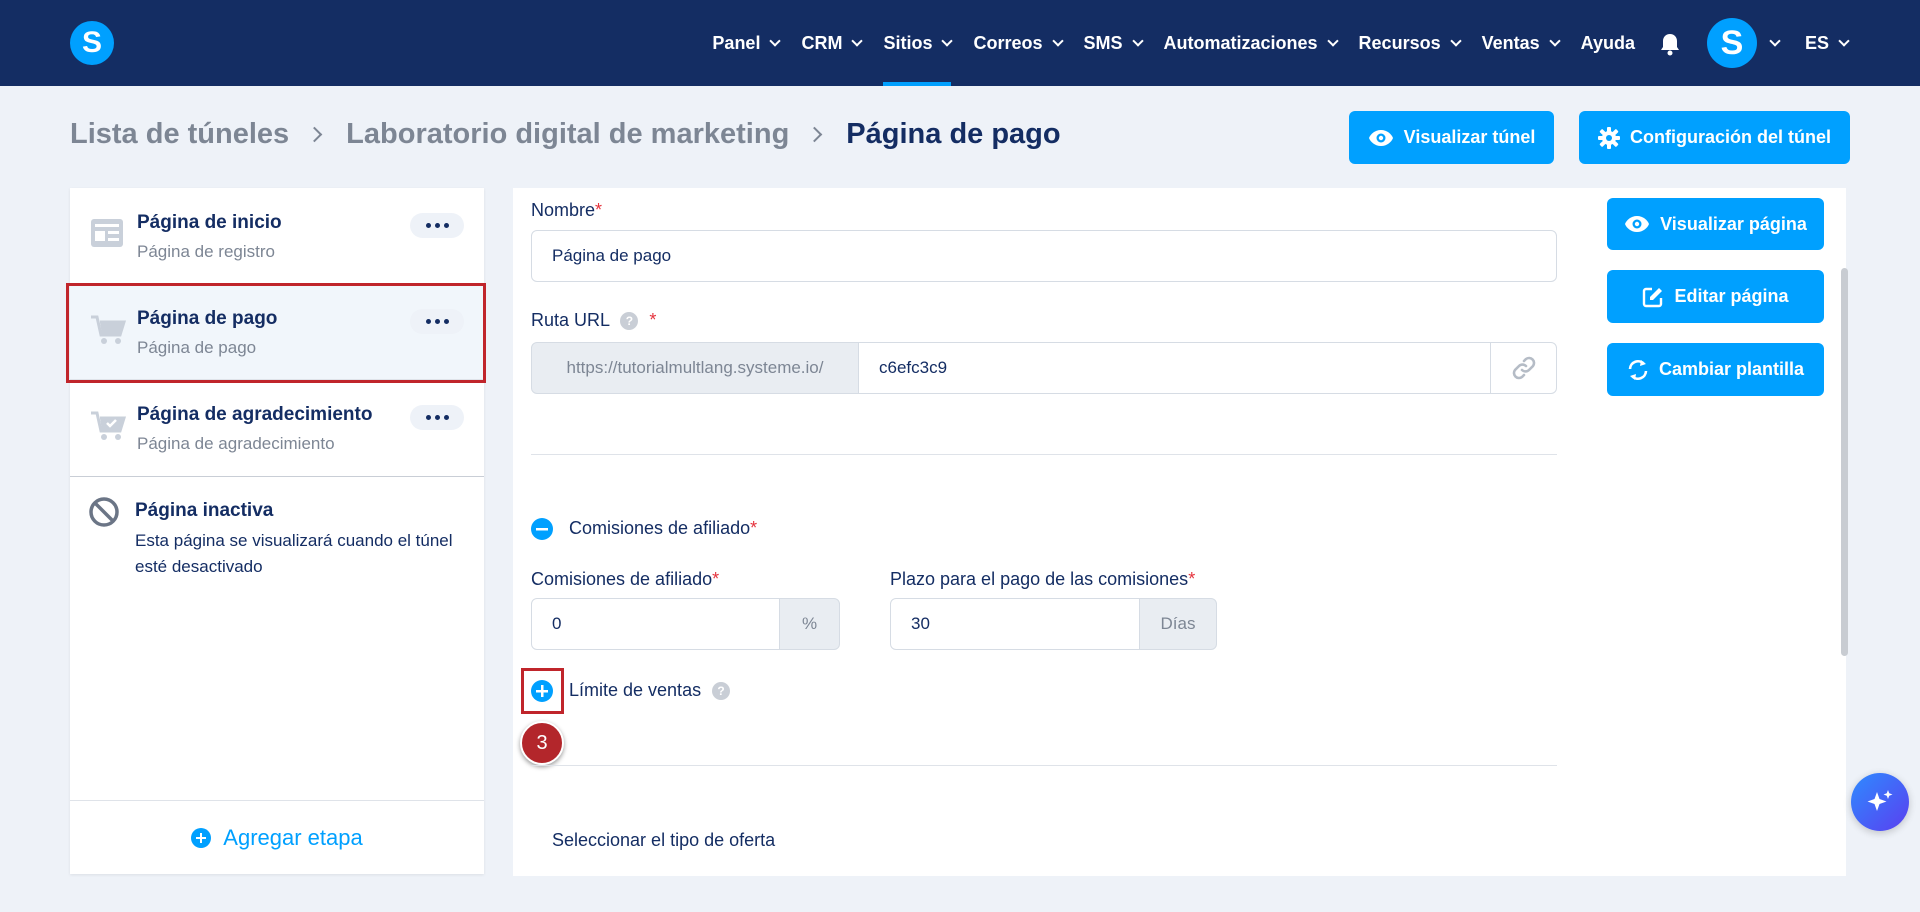 Image resolution: width=1920 pixels, height=912 pixels. Describe the element at coordinates (542, 743) in the screenshot. I see `step-marker-badge: 3` at that location.